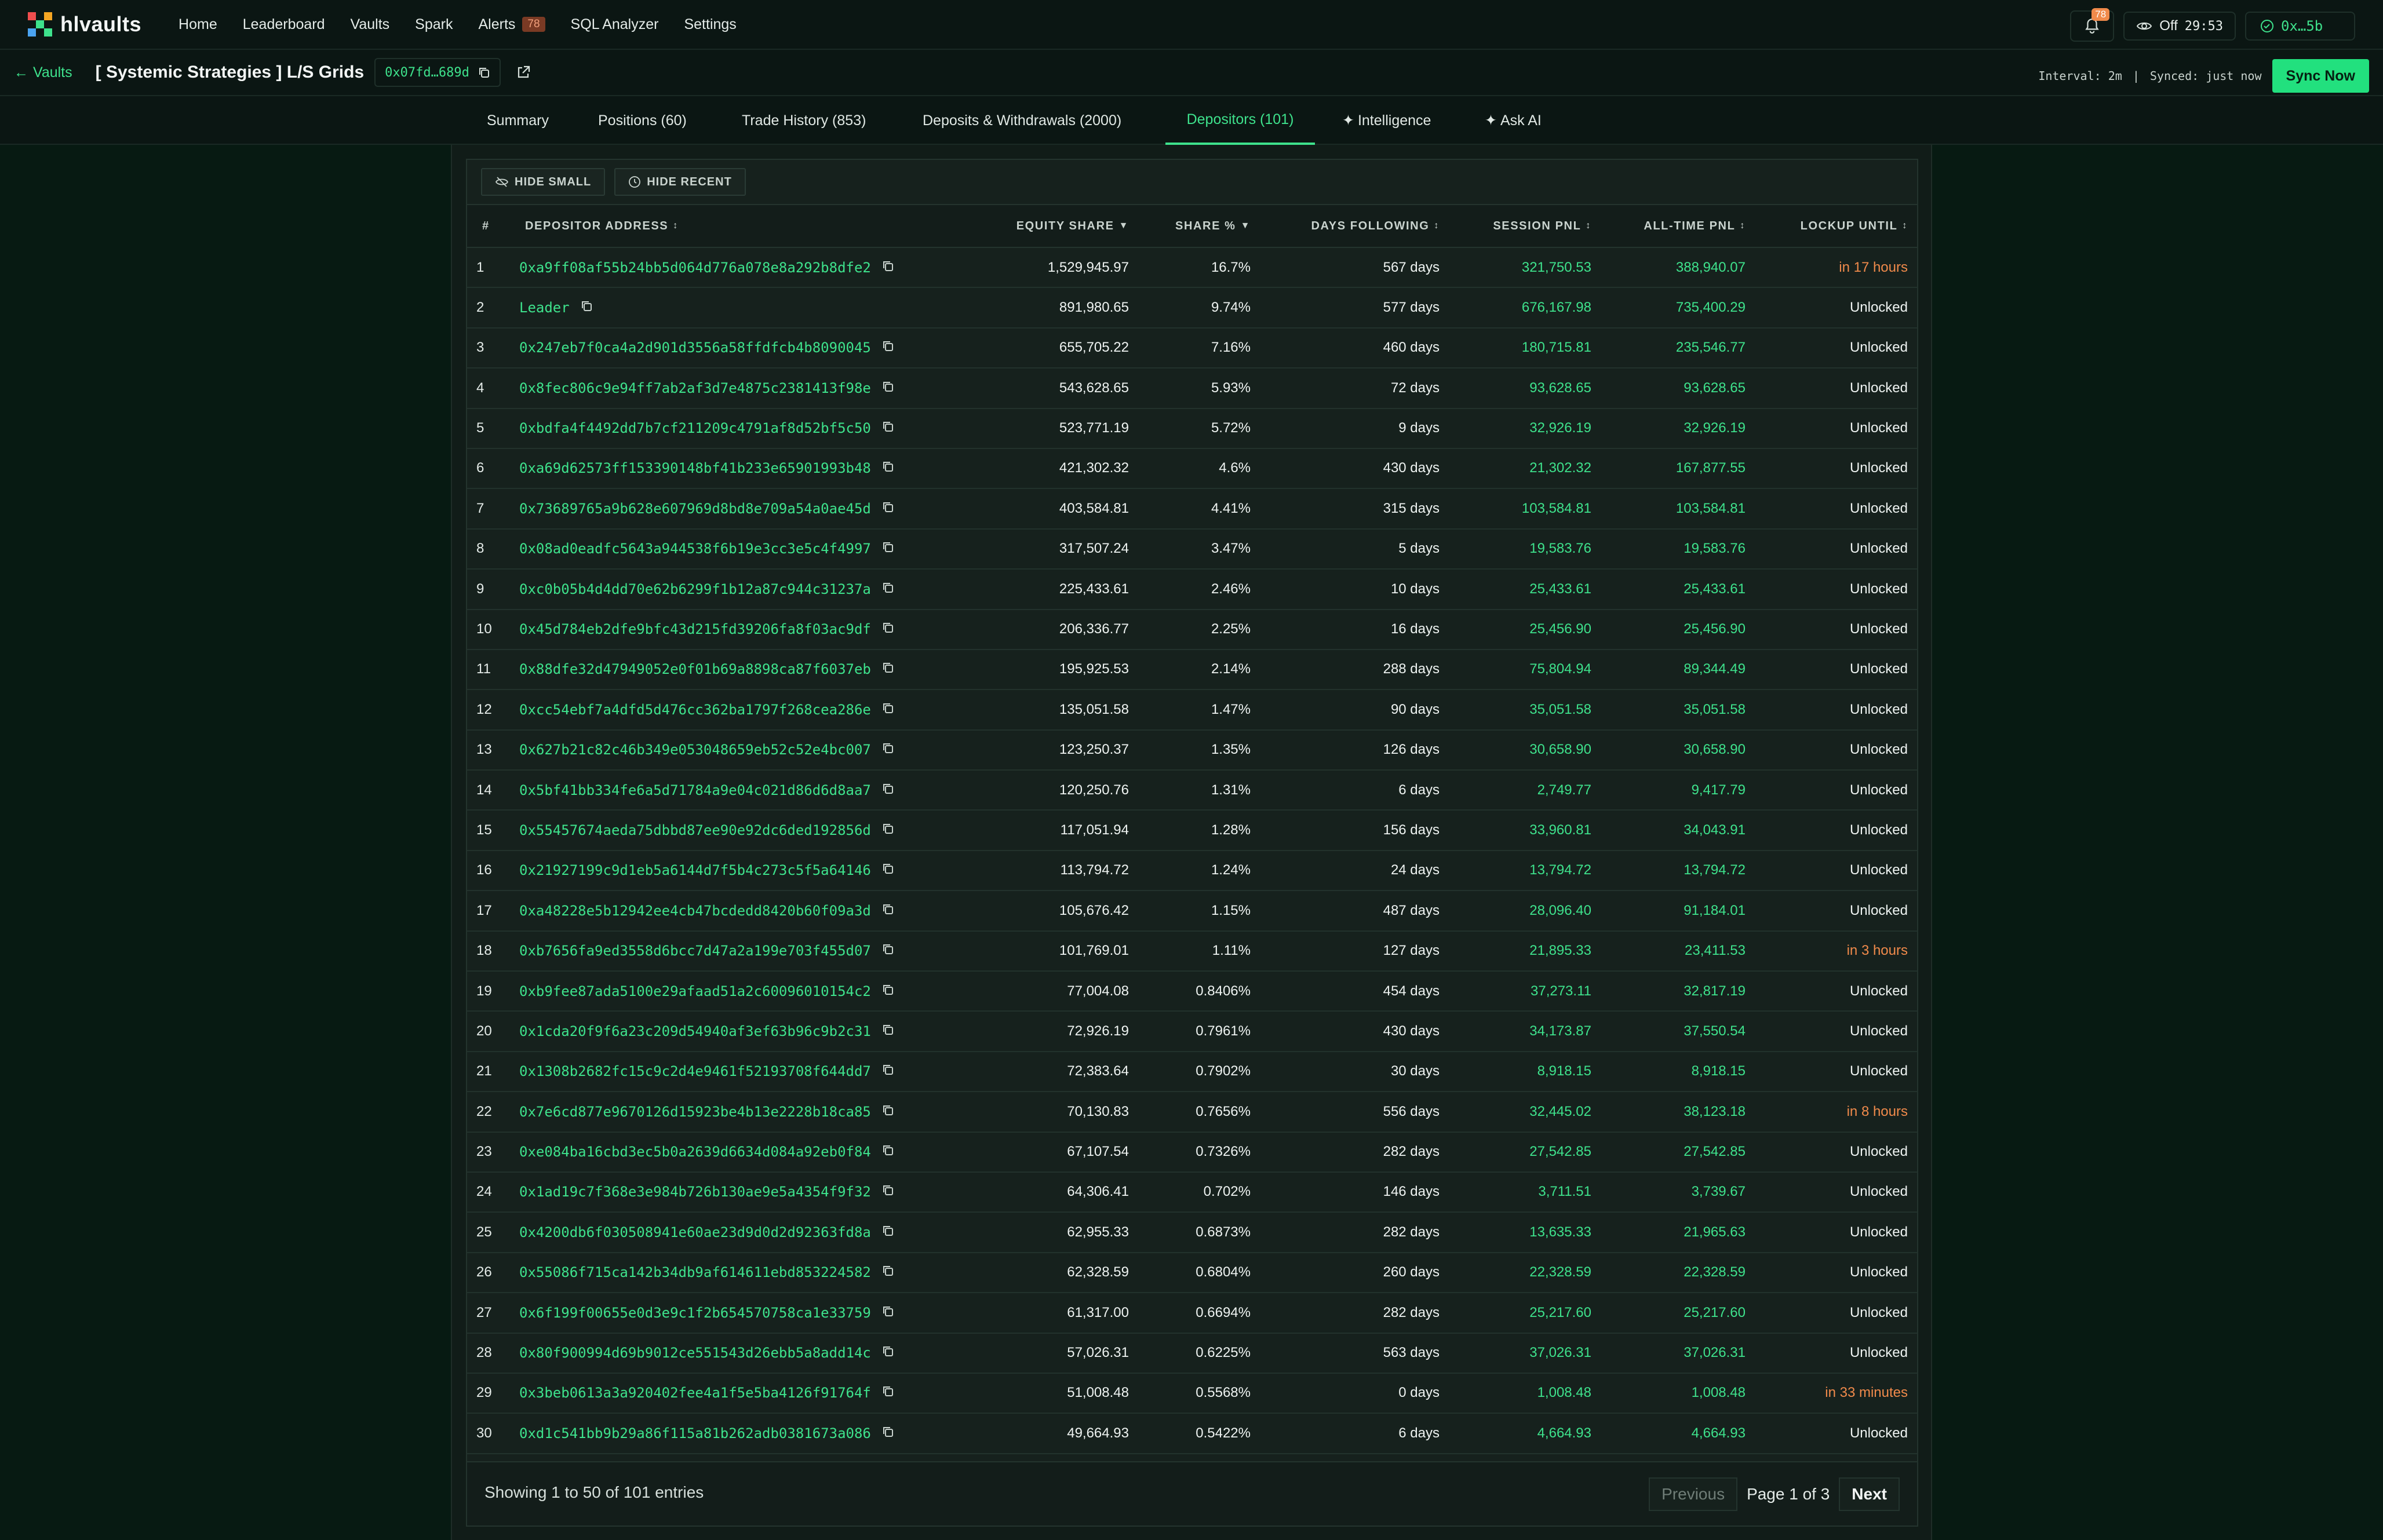  I want to click on nav-vaults: Vaults, so click(371, 25).